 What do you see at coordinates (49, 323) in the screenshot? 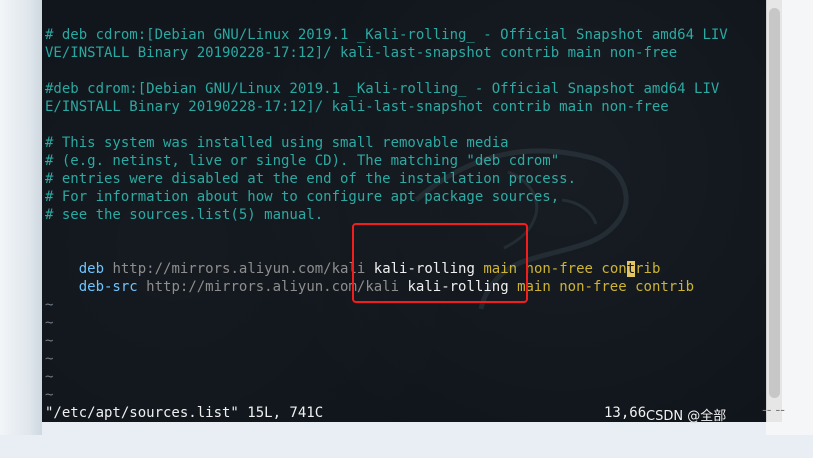
I see `empty-line-marker-2: ~` at bounding box center [49, 323].